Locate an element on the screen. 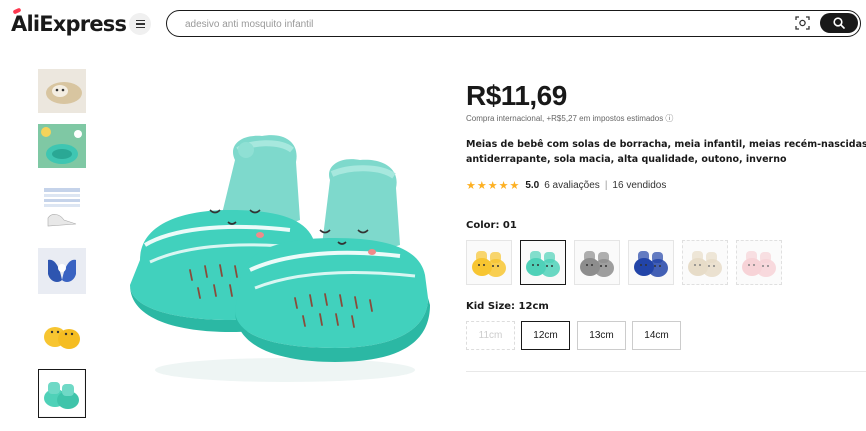  size-option-12cm: 12cm is located at coordinates (545, 335).